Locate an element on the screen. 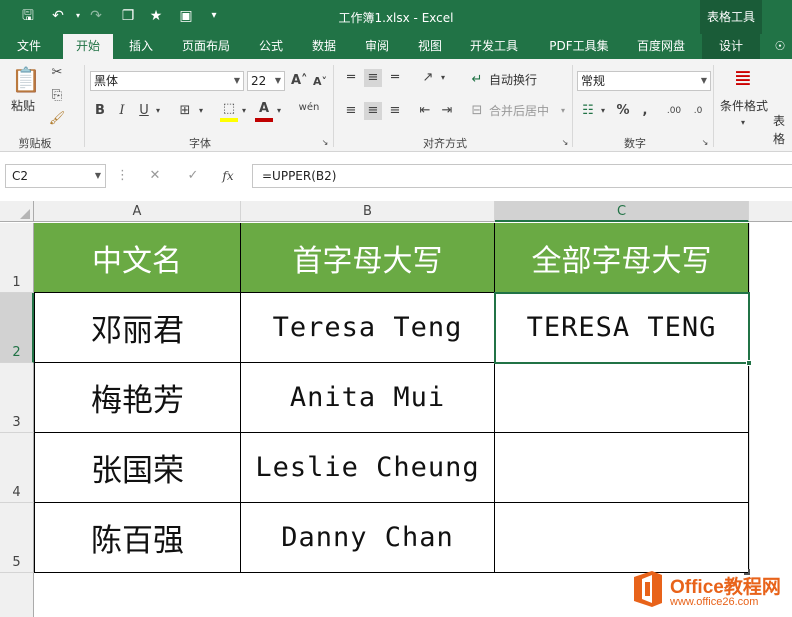 The height and width of the screenshot is (617, 792). column-header-c: C is located at coordinates (622, 211).